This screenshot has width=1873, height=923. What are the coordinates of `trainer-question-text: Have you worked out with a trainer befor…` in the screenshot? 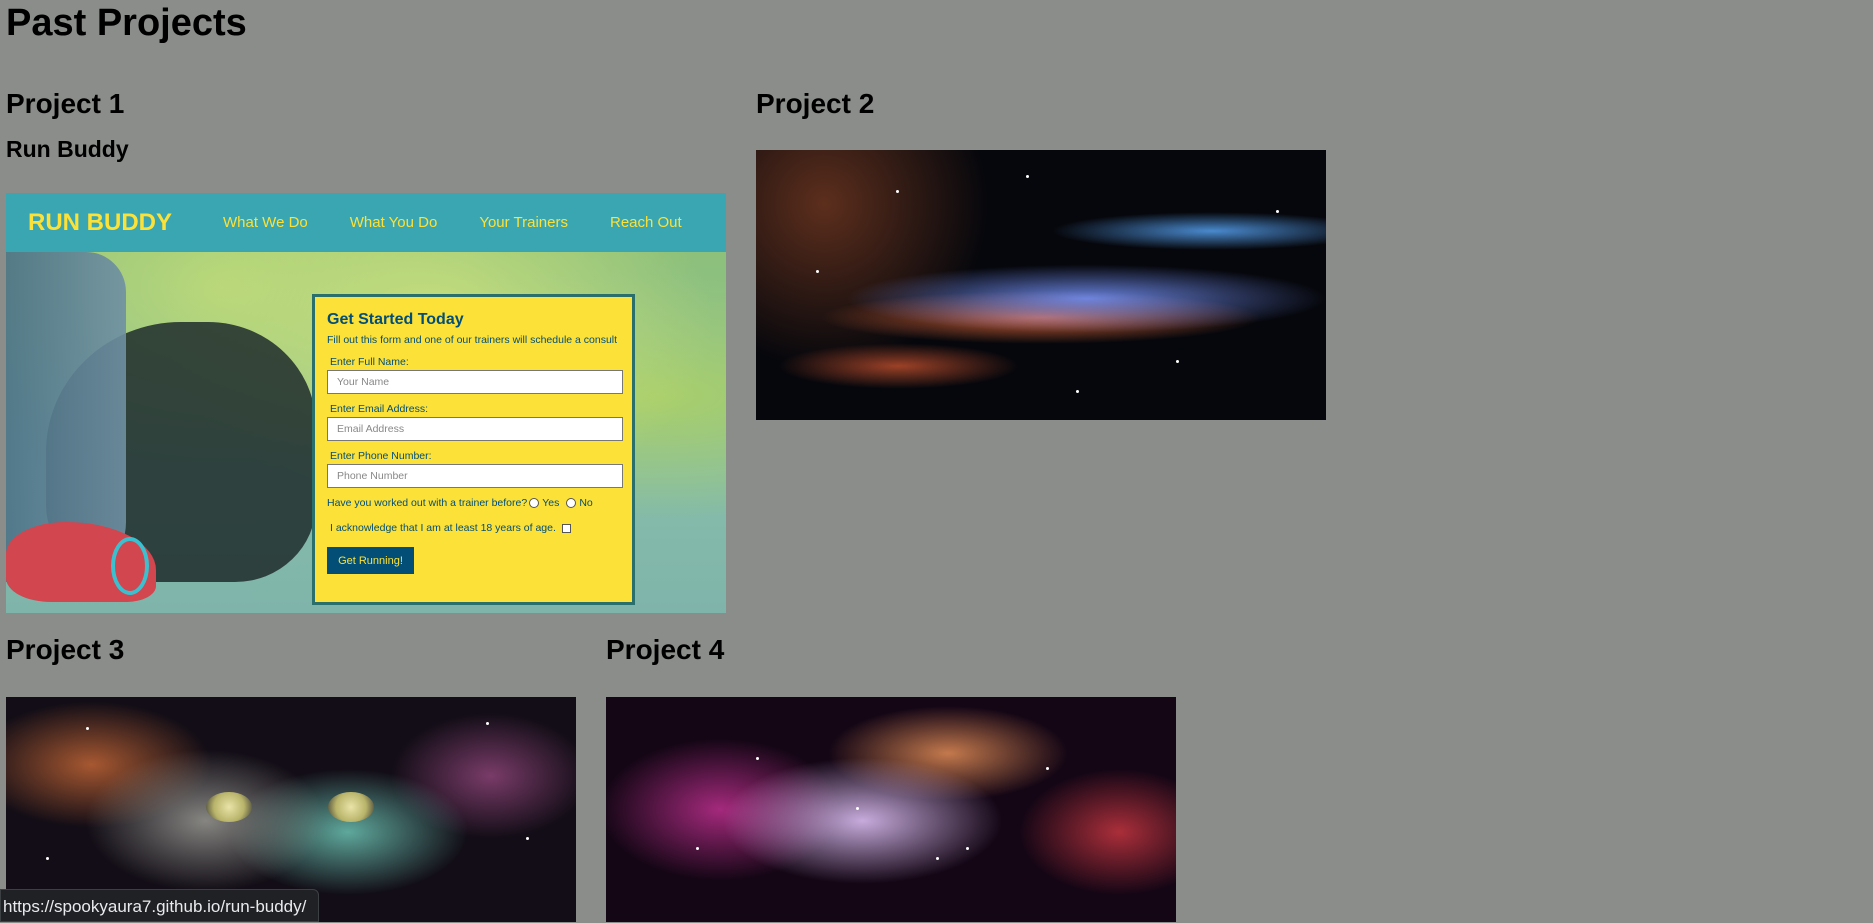 It's located at (427, 503).